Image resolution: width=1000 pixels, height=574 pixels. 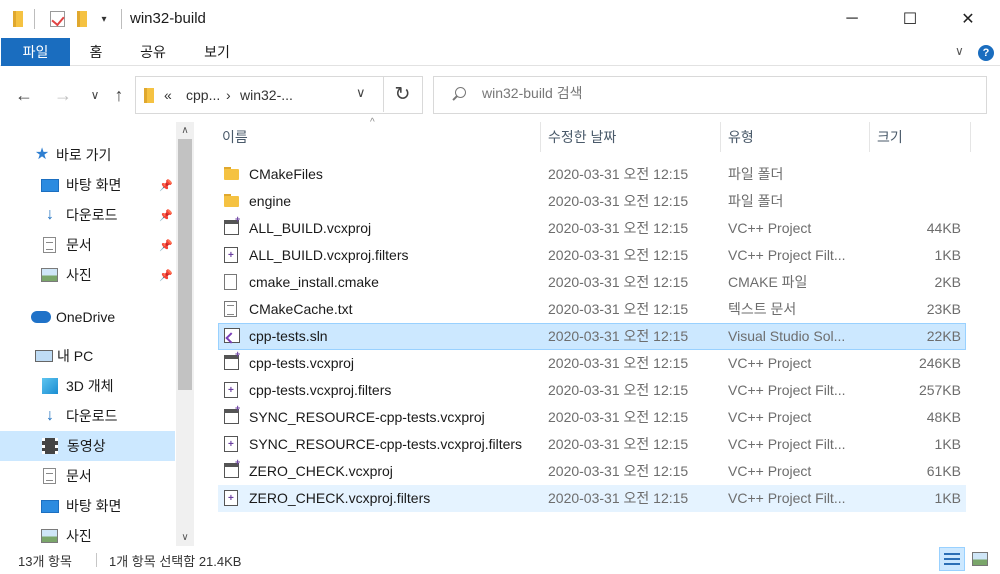 What do you see at coordinates (947, 282) in the screenshot?
I see `file-size: 2KB` at bounding box center [947, 282].